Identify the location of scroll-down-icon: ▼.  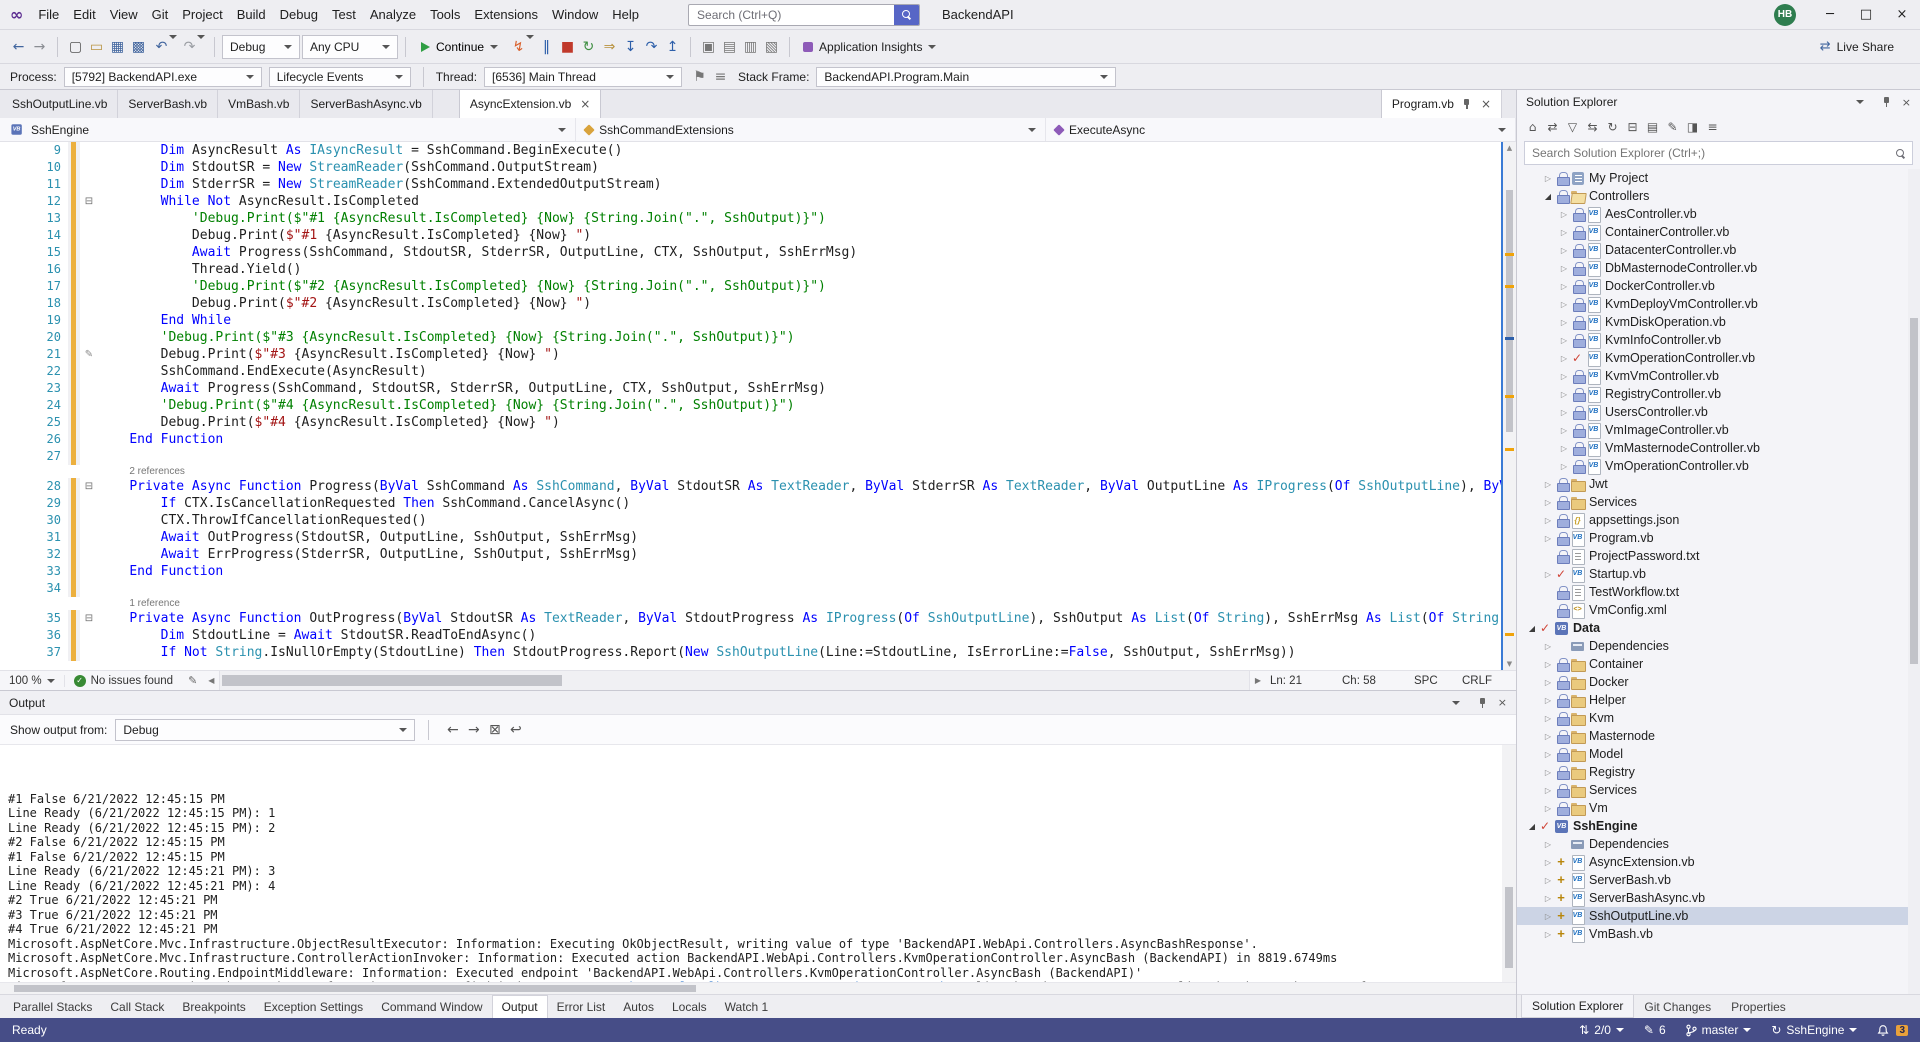
(1509, 664).